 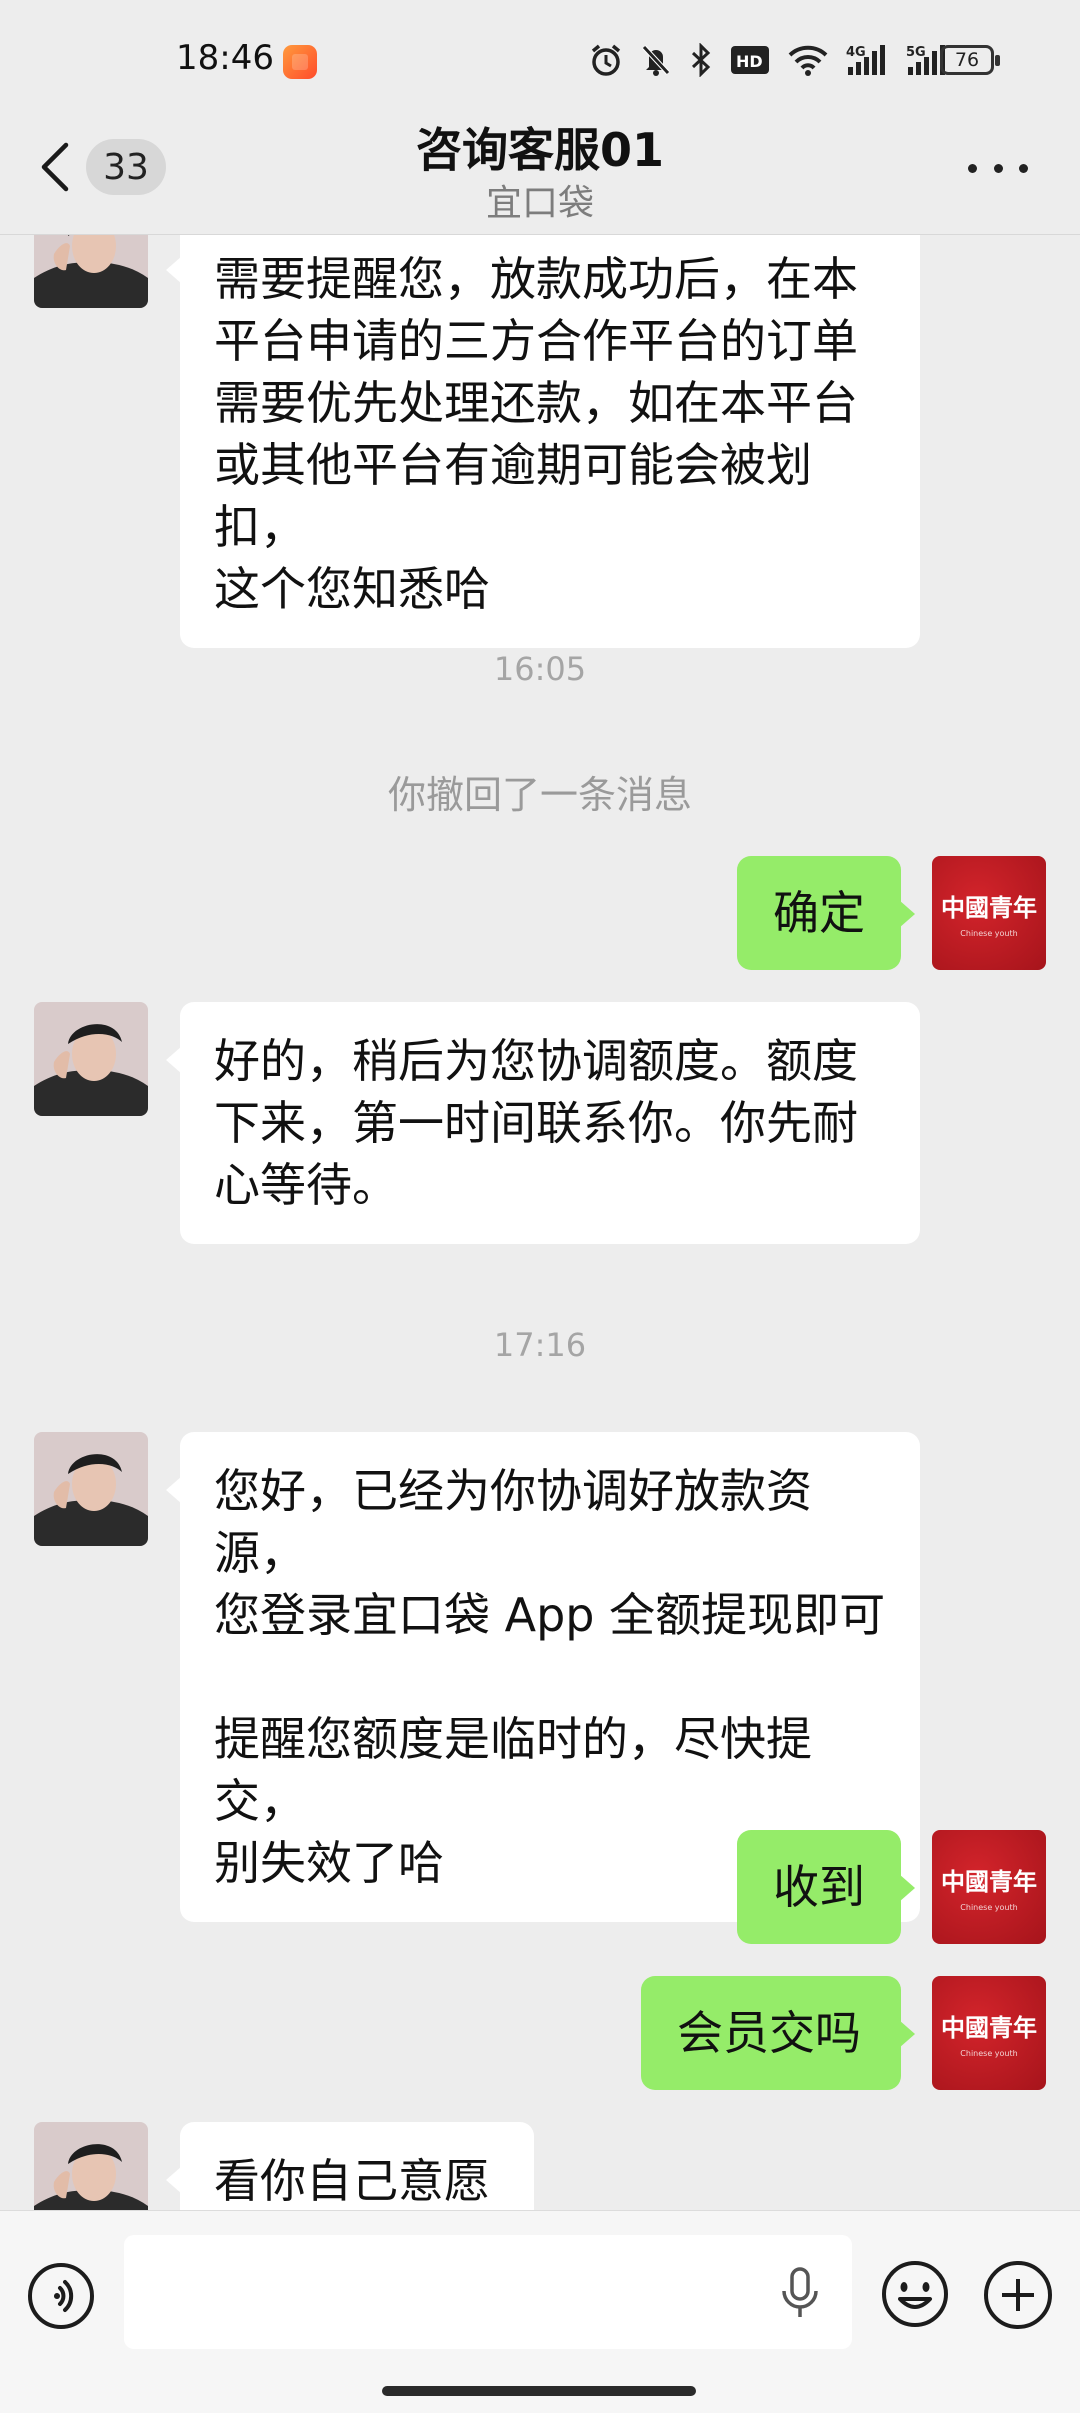 What do you see at coordinates (539, 795) in the screenshot?
I see `recalled-message-note: 你撤回了一条消息` at bounding box center [539, 795].